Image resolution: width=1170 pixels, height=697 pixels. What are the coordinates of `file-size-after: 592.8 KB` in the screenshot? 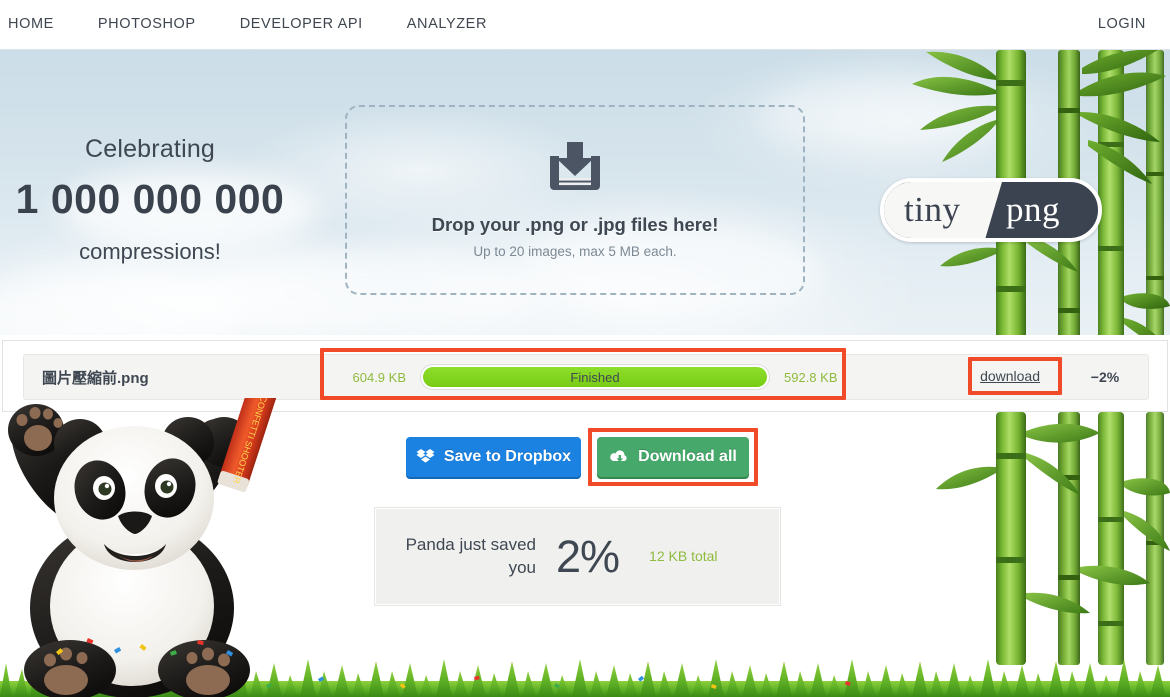 It's located at (811, 377).